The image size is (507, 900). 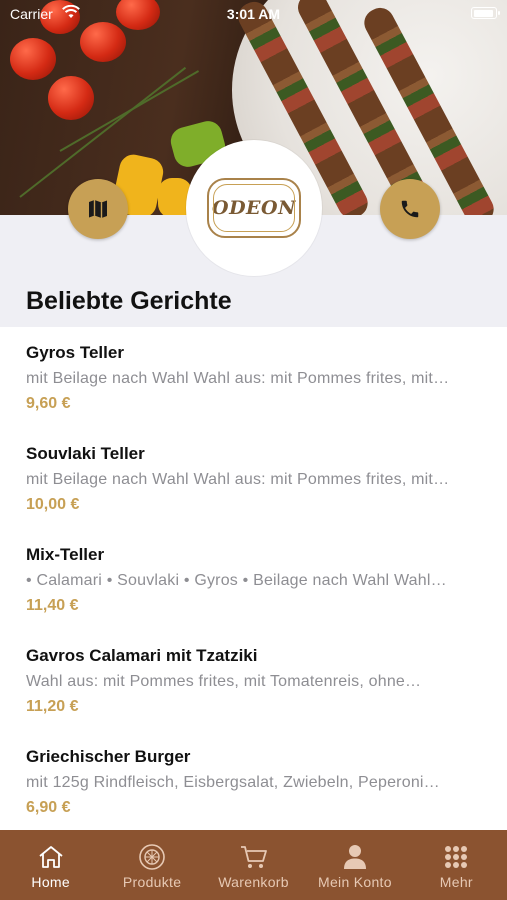 I want to click on person-icon, so click(x=355, y=857).